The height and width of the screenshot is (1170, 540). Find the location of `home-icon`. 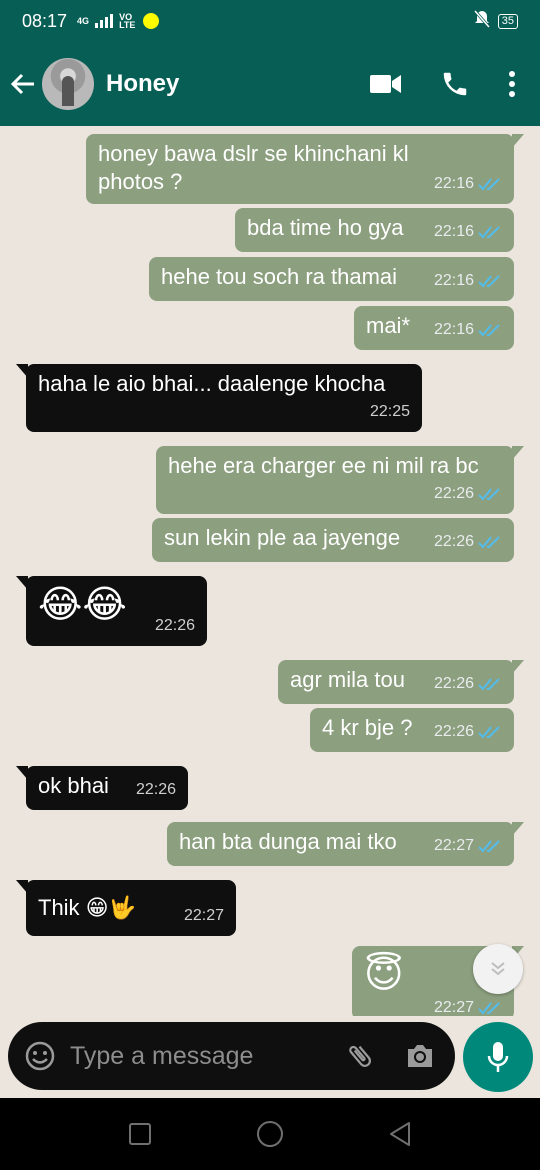

home-icon is located at coordinates (270, 1134).